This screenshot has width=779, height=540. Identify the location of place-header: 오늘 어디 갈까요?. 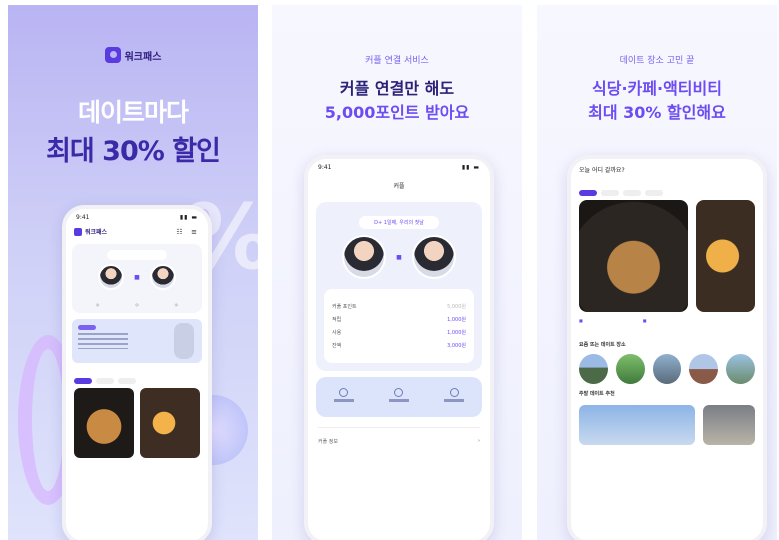
(667, 173).